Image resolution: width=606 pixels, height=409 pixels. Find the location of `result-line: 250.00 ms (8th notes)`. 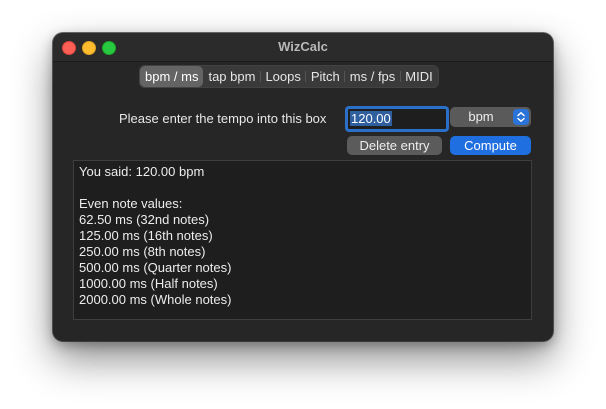

result-line: 250.00 ms (8th notes) is located at coordinates (142, 251).